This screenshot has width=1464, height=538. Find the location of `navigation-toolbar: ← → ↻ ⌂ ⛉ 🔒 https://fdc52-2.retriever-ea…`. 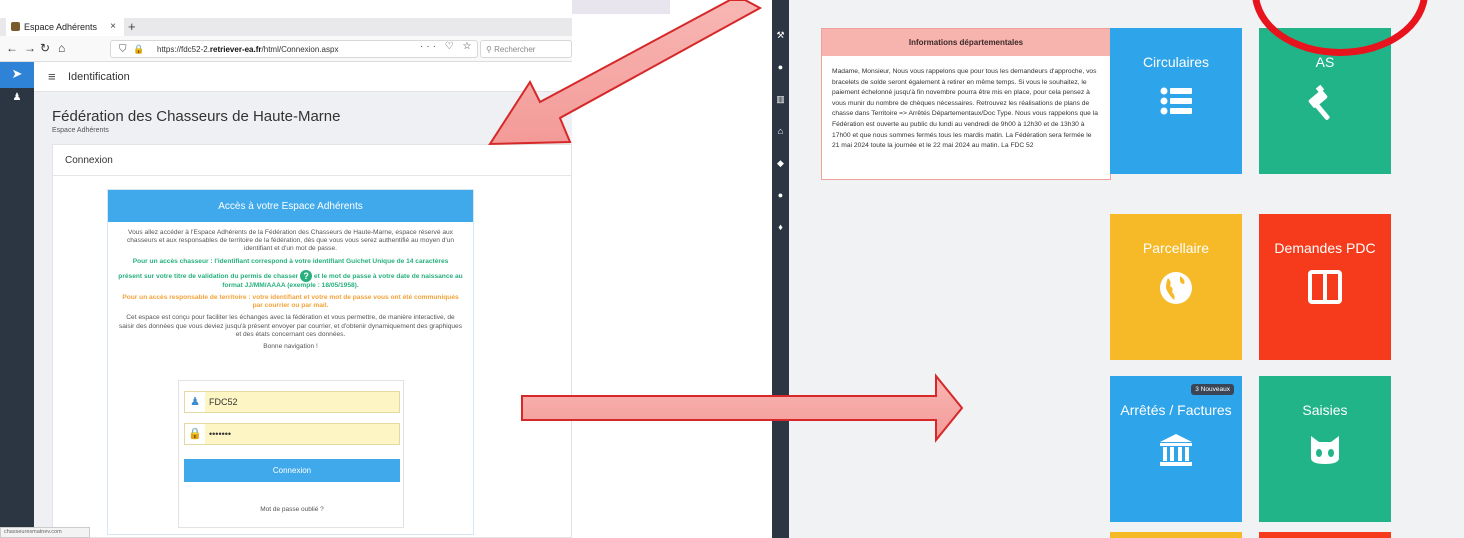

navigation-toolbar: ← → ↻ ⌂ ⛉ 🔒 https://fdc52-2.retriever-ea… is located at coordinates (286, 49).